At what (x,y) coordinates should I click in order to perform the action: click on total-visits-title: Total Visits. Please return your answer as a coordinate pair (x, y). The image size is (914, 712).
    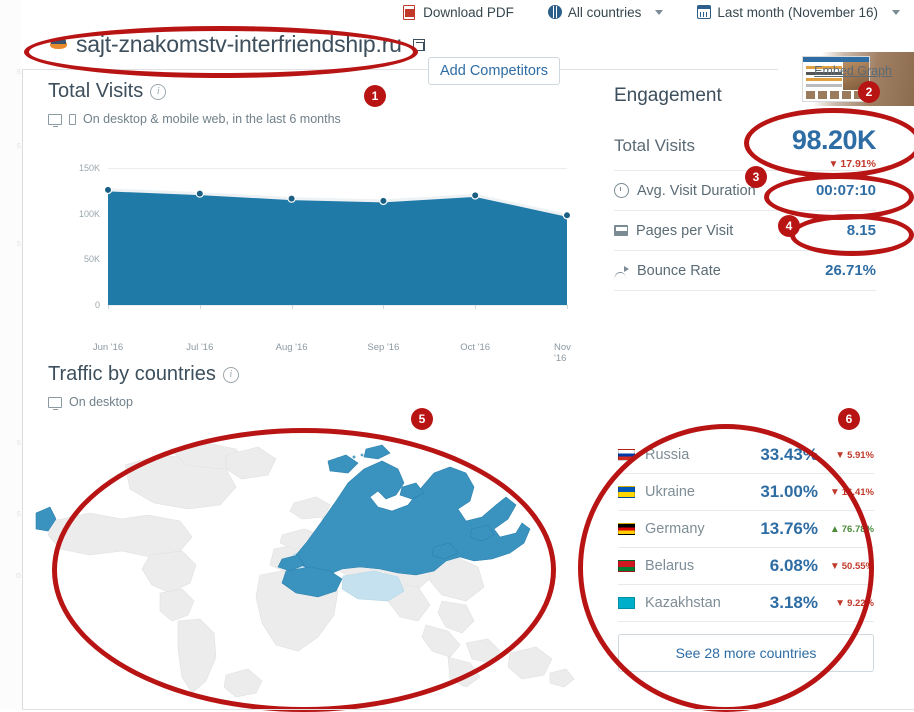
    Looking at the image, I should click on (96, 91).